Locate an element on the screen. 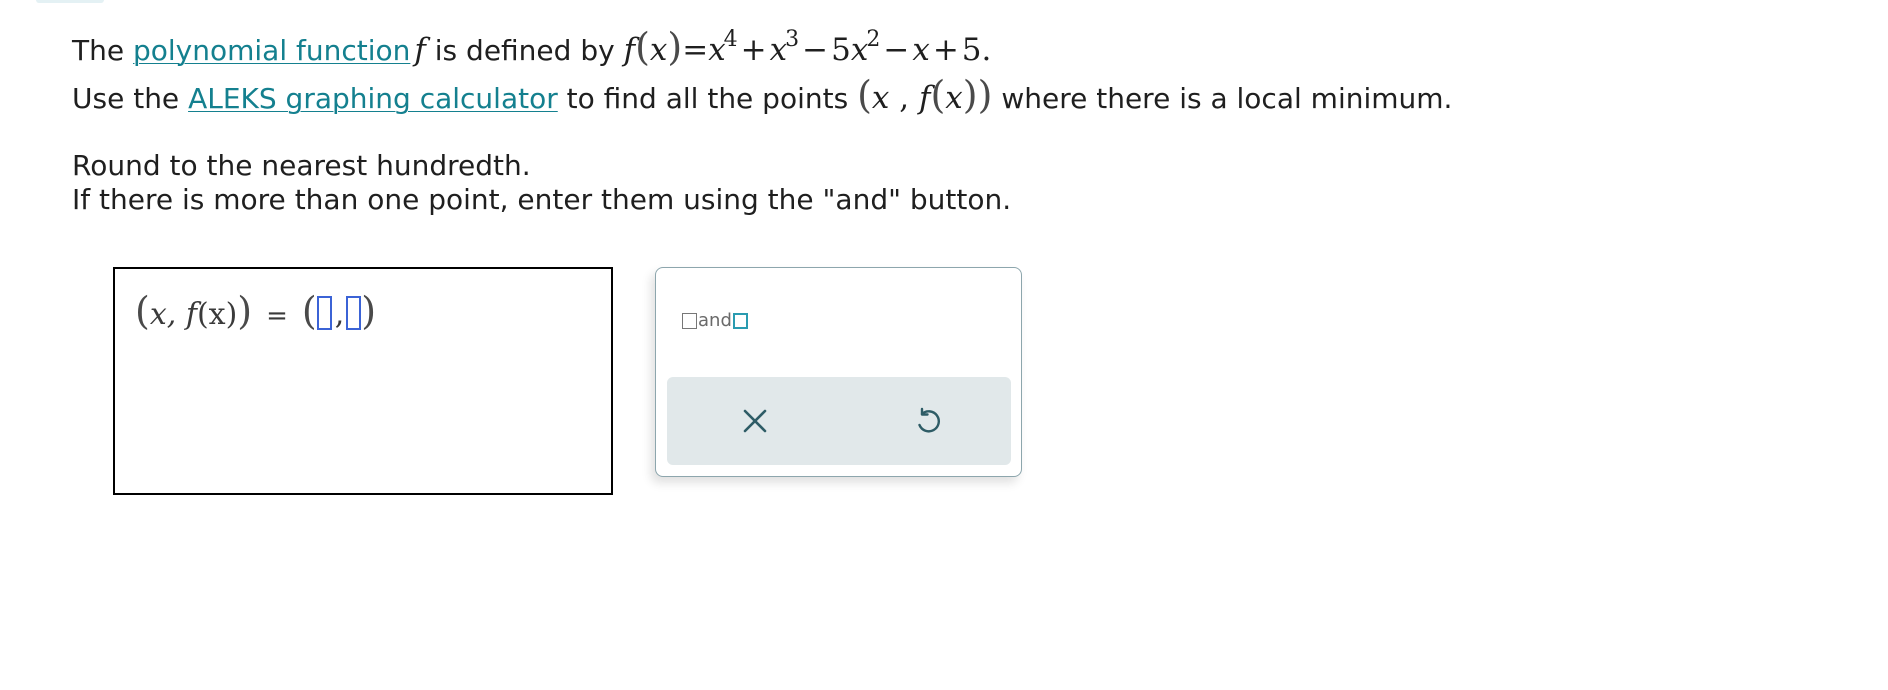  undo-button is located at coordinates (928, 421).